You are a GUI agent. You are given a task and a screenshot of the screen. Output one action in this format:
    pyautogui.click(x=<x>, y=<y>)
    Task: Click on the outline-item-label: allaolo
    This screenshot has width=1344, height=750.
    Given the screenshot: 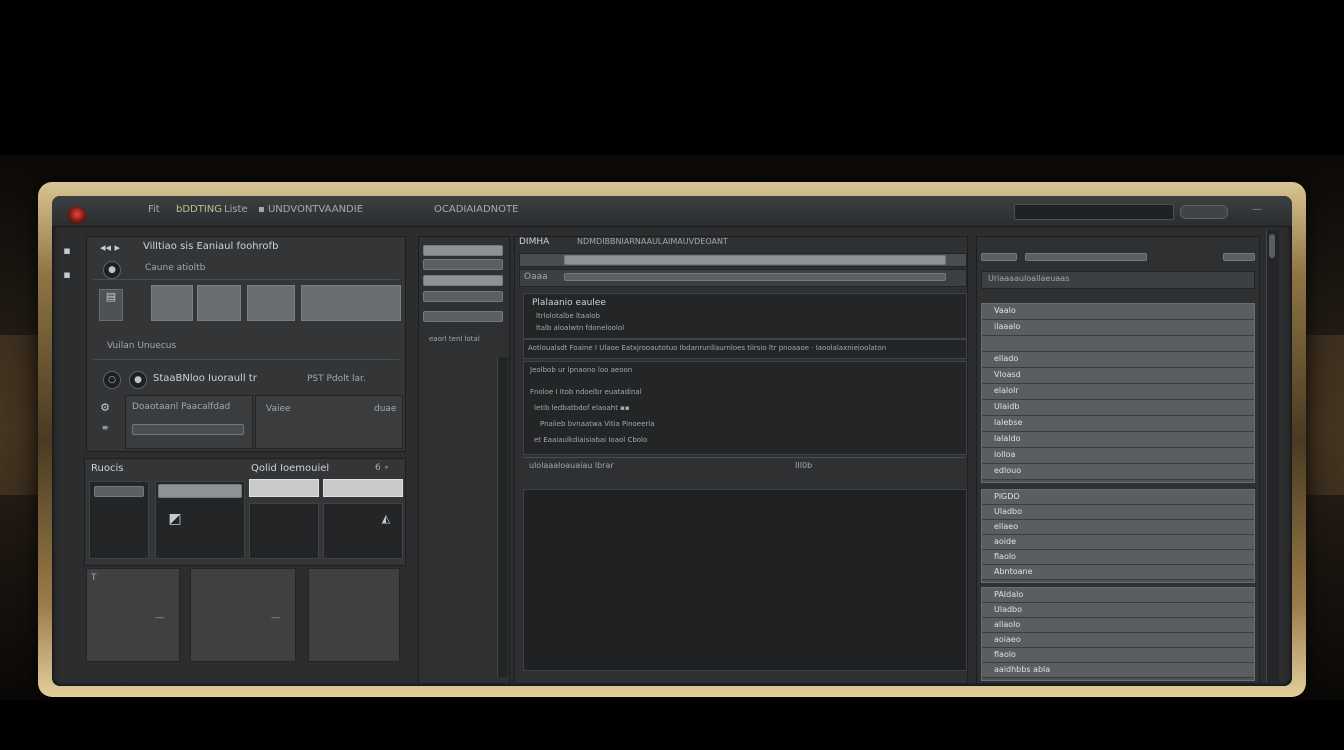 What is the action you would take?
    pyautogui.click(x=1007, y=624)
    